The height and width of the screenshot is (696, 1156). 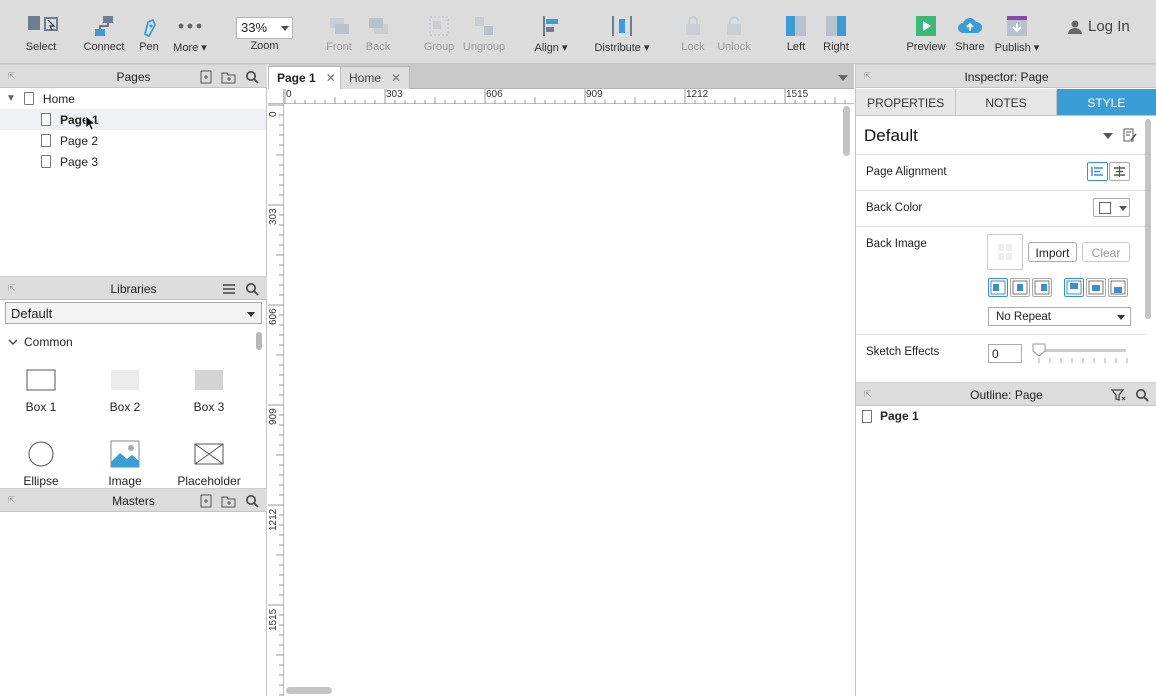 I want to click on widget-box-3: Box 3, so click(x=209, y=388).